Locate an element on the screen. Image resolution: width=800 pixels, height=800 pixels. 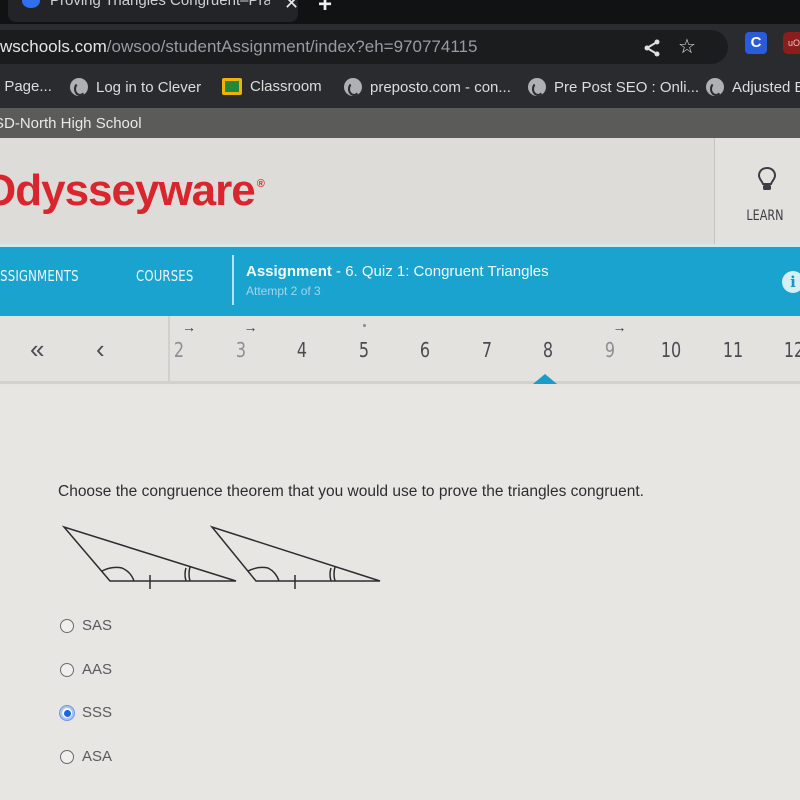
new-tab-button: + is located at coordinates (325, 9).